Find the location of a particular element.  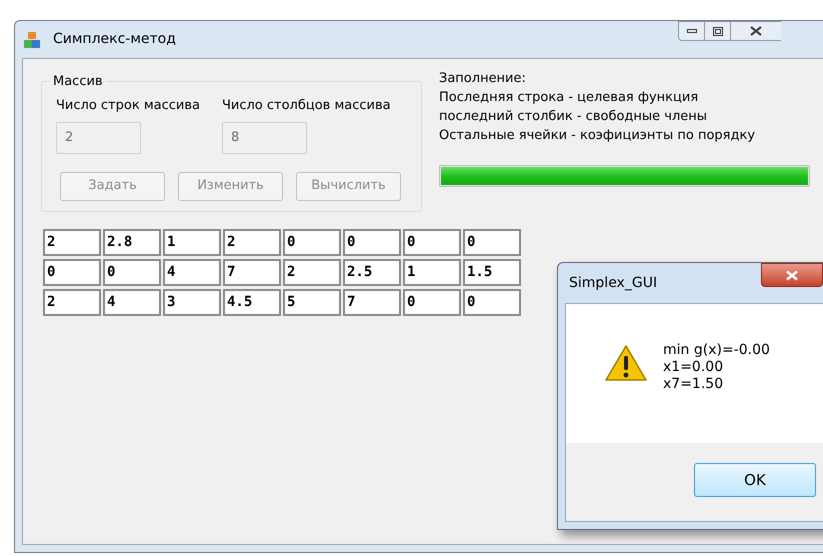

grid-cell: 2.5 is located at coordinates (372, 272).